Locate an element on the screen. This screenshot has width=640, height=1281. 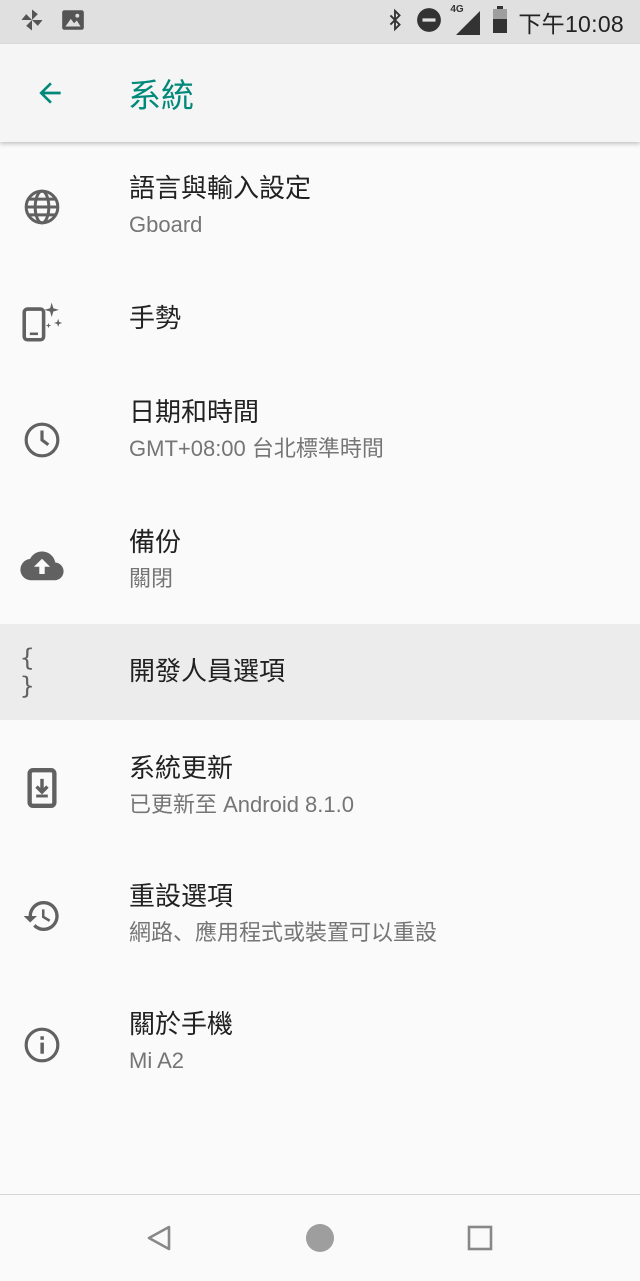
globe-icon is located at coordinates (42, 207).